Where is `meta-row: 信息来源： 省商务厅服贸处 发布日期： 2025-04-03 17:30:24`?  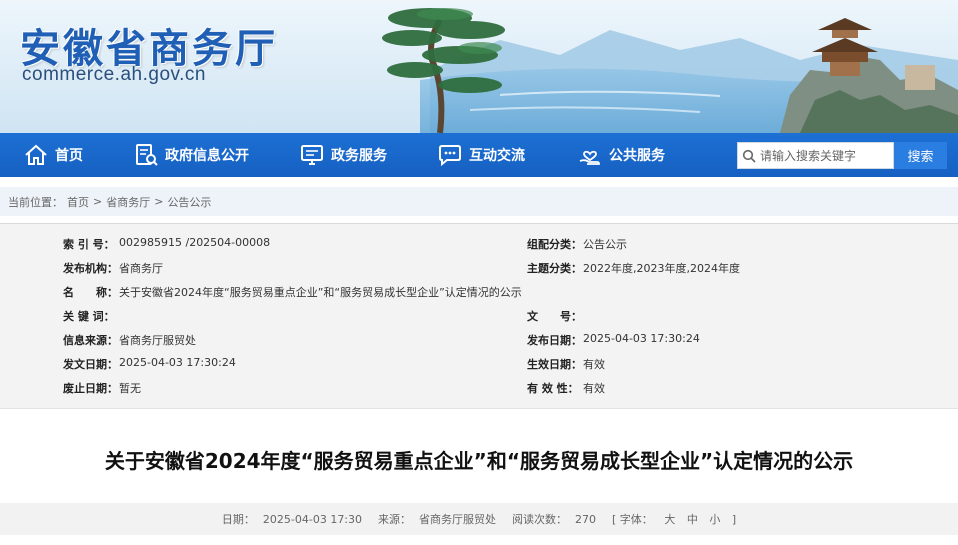 meta-row: 信息来源： 省商务厅服贸处 发布日期： 2025-04-03 17:30:24 is located at coordinates (479, 339).